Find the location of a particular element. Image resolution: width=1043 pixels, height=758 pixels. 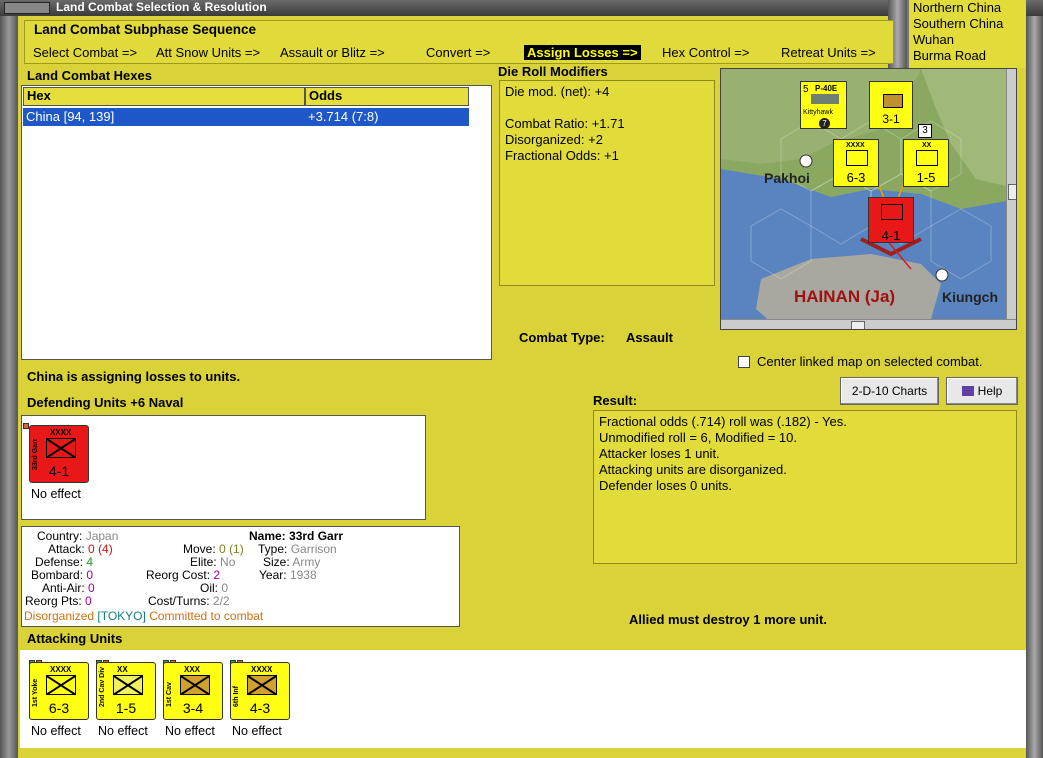

year-label: Year: is located at coordinates (273, 575).